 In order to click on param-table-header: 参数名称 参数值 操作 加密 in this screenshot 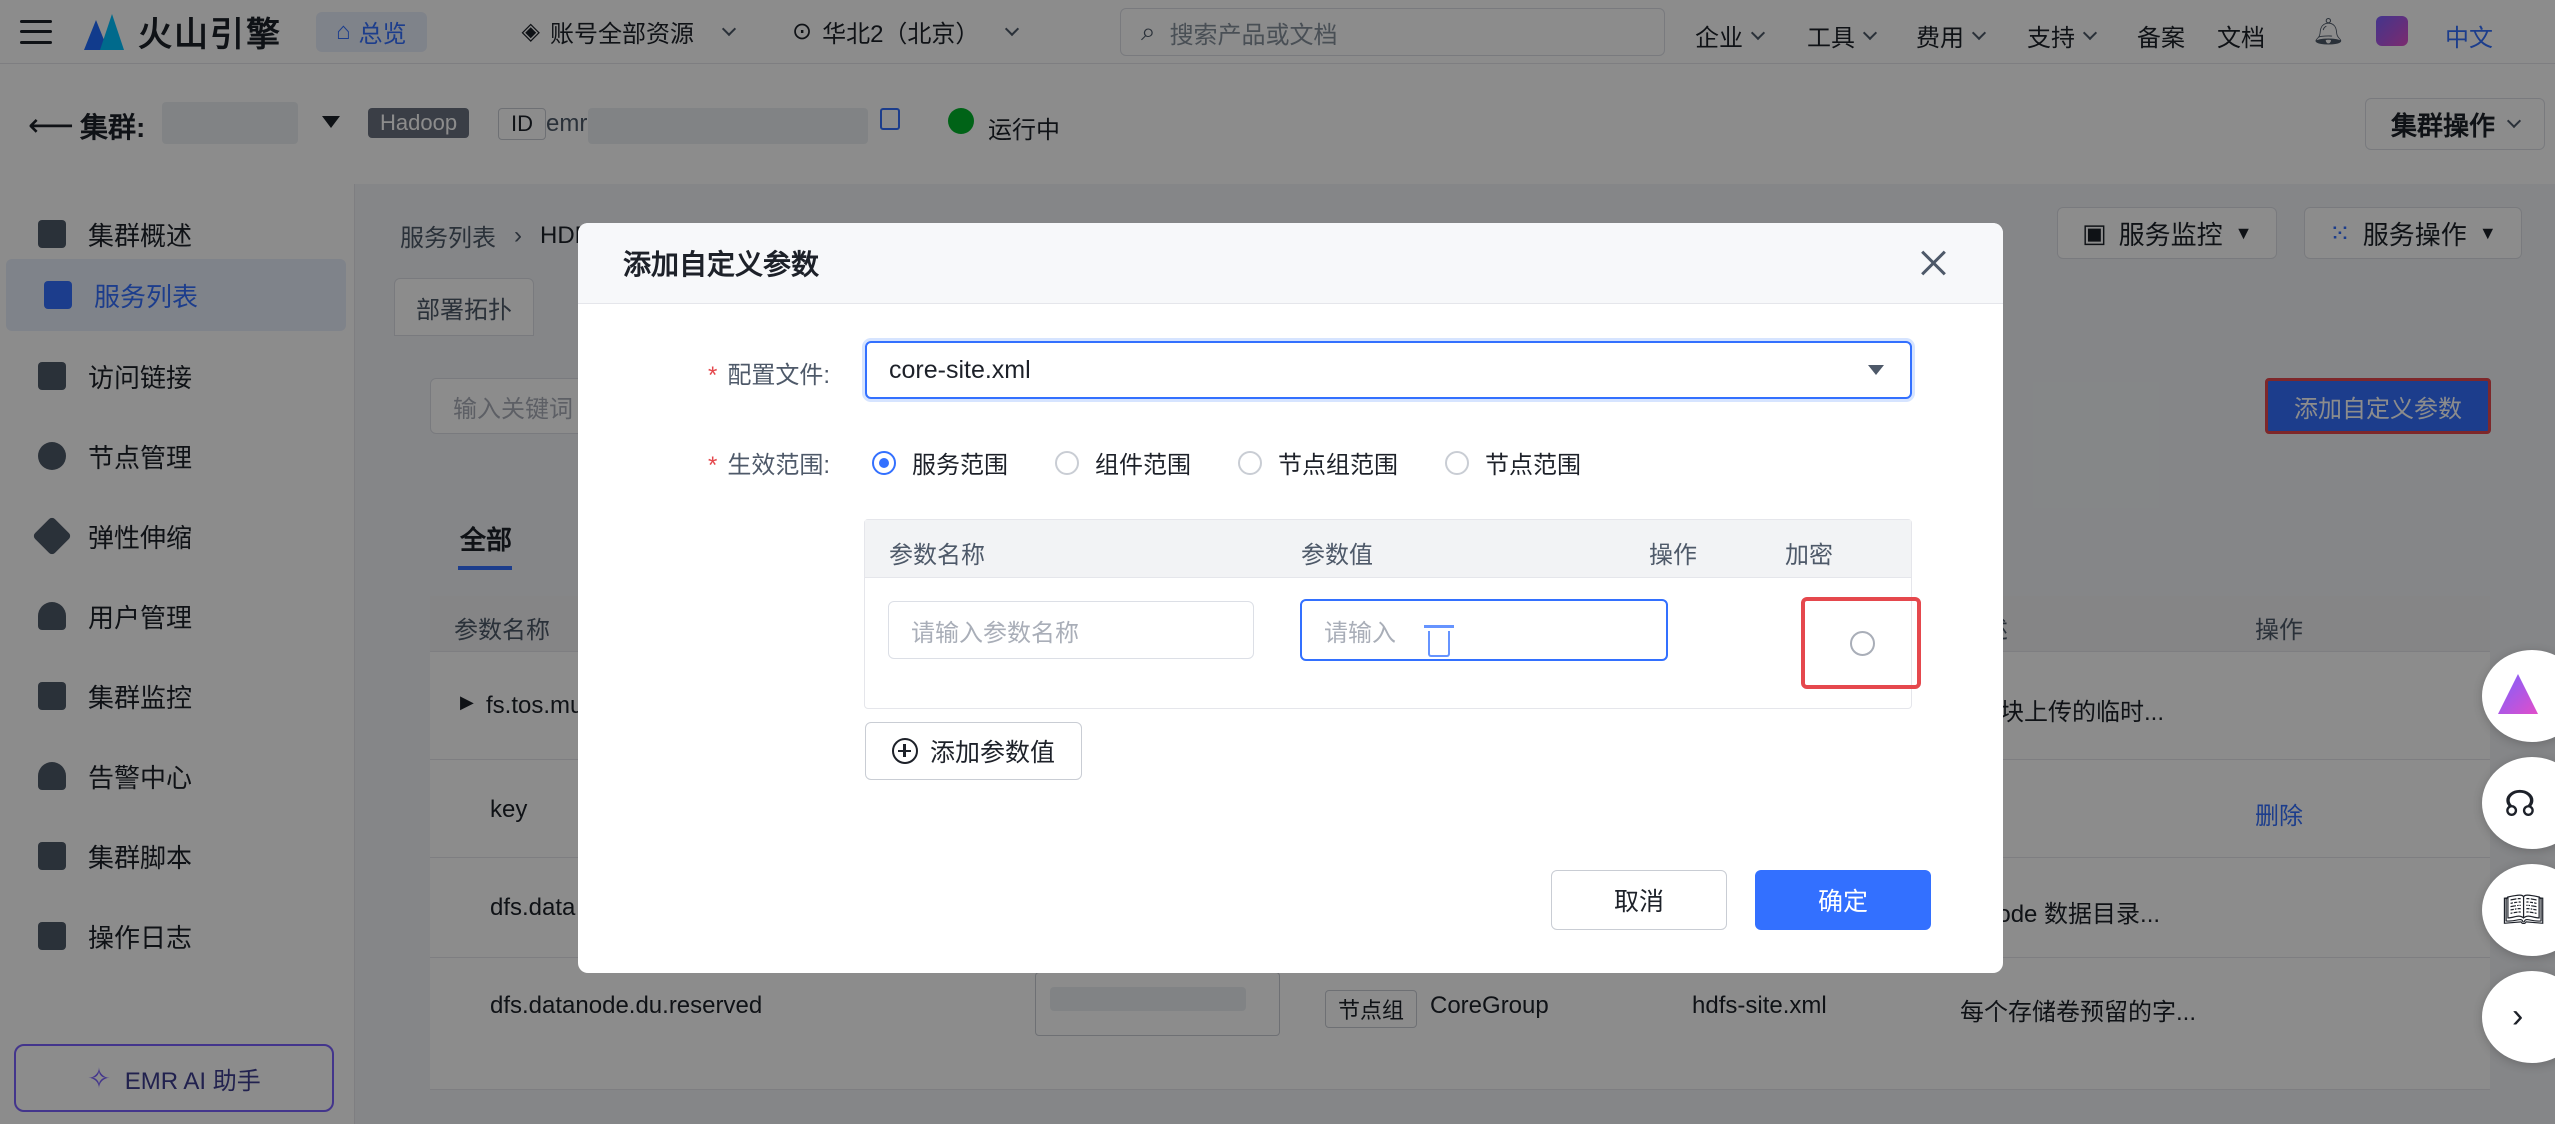, I will do `click(1388, 549)`.